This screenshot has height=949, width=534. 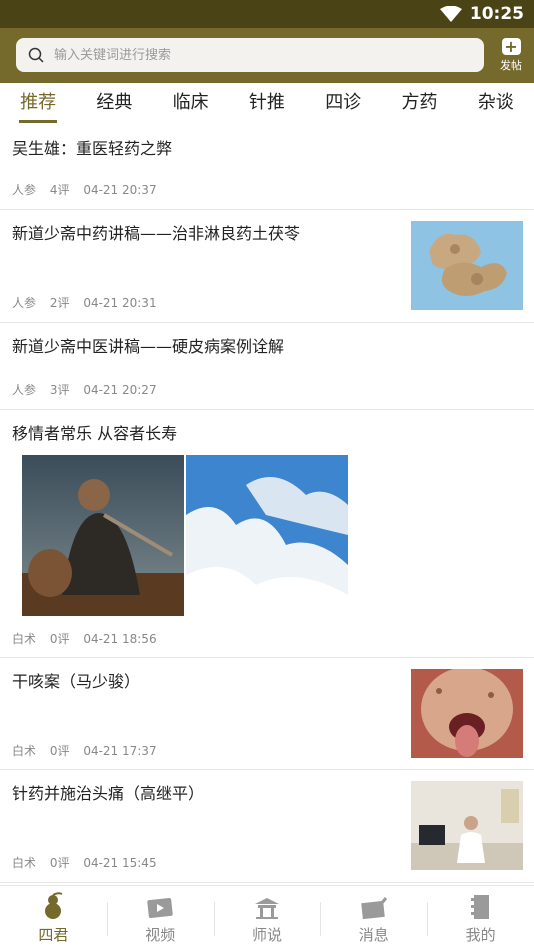 What do you see at coordinates (59, 303) in the screenshot?
I see `post-comments: 2评` at bounding box center [59, 303].